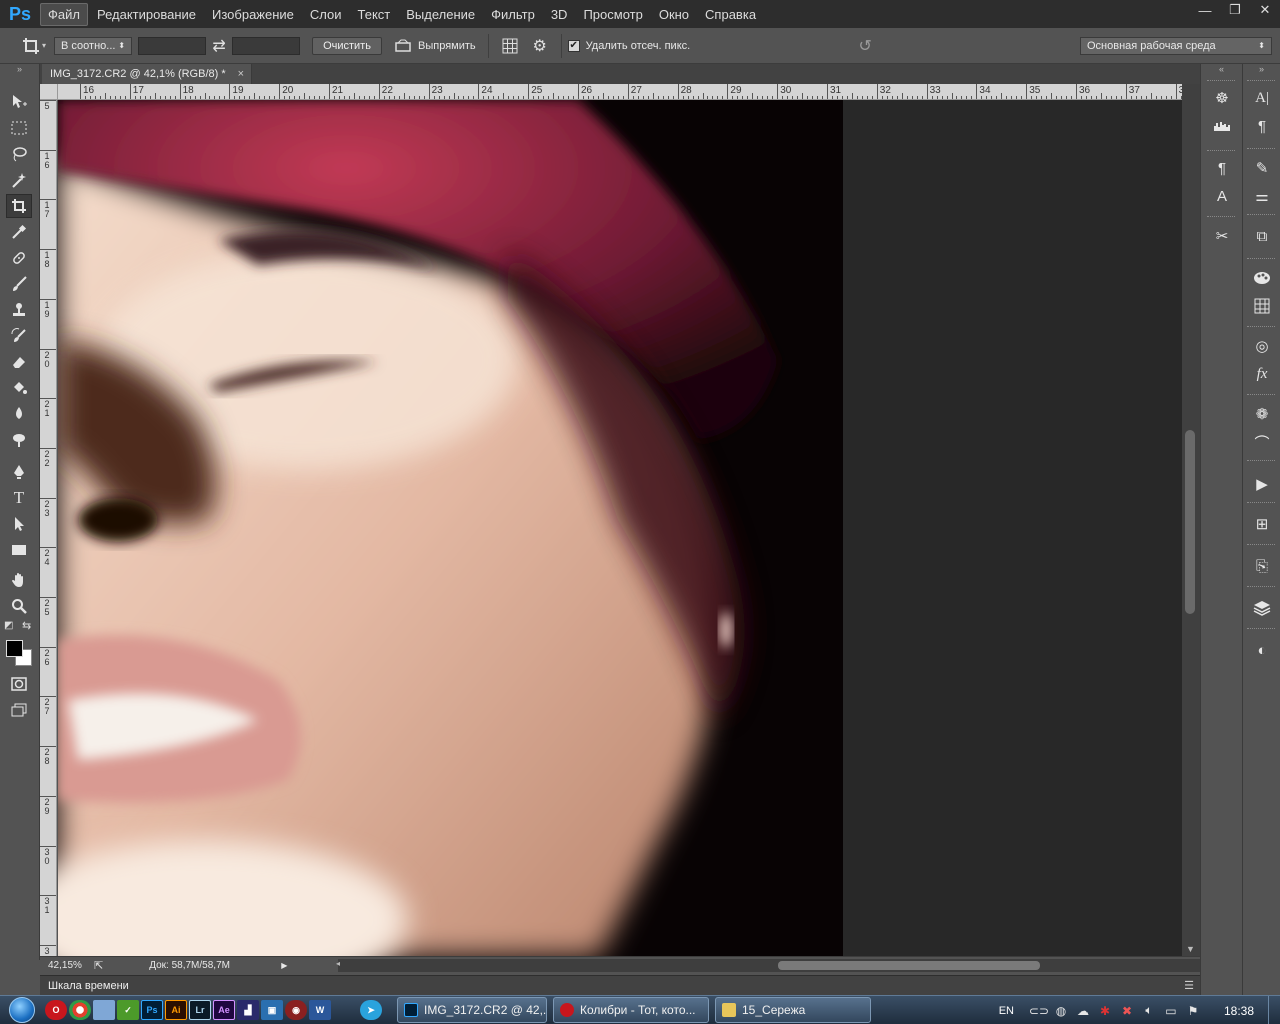 This screenshot has width=1280, height=1024. I want to click on delete-cropped-checkbox: ✔, so click(573, 45).